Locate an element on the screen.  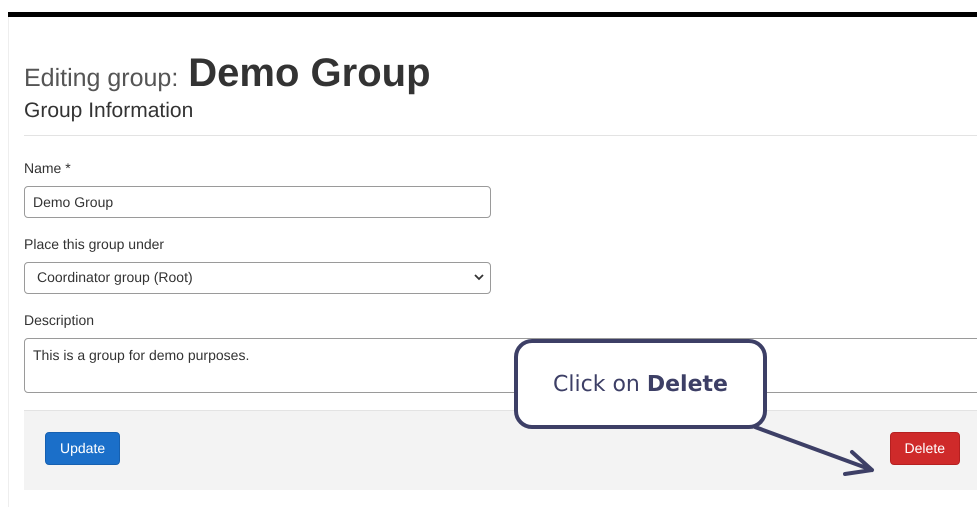
parent-group-select: Coordinator group (Root) is located at coordinates (257, 278).